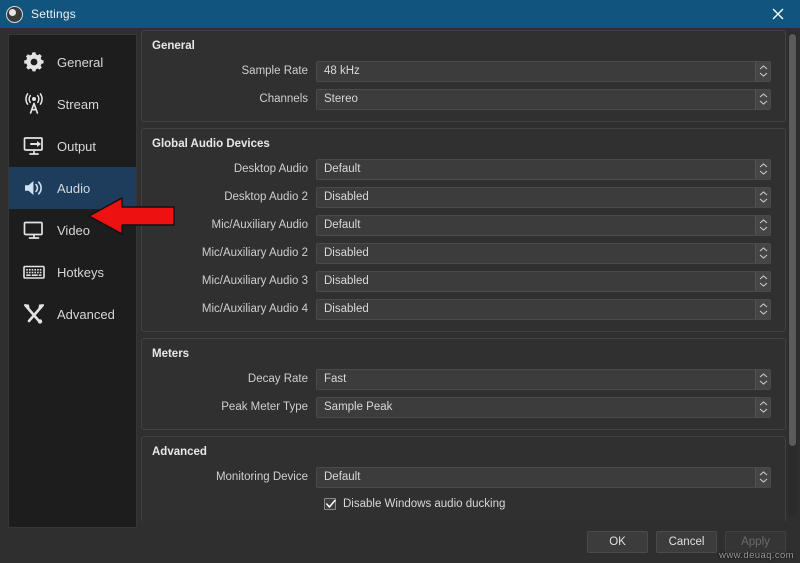  What do you see at coordinates (358, 407) in the screenshot?
I see `dropdown-value: Sample Peak` at bounding box center [358, 407].